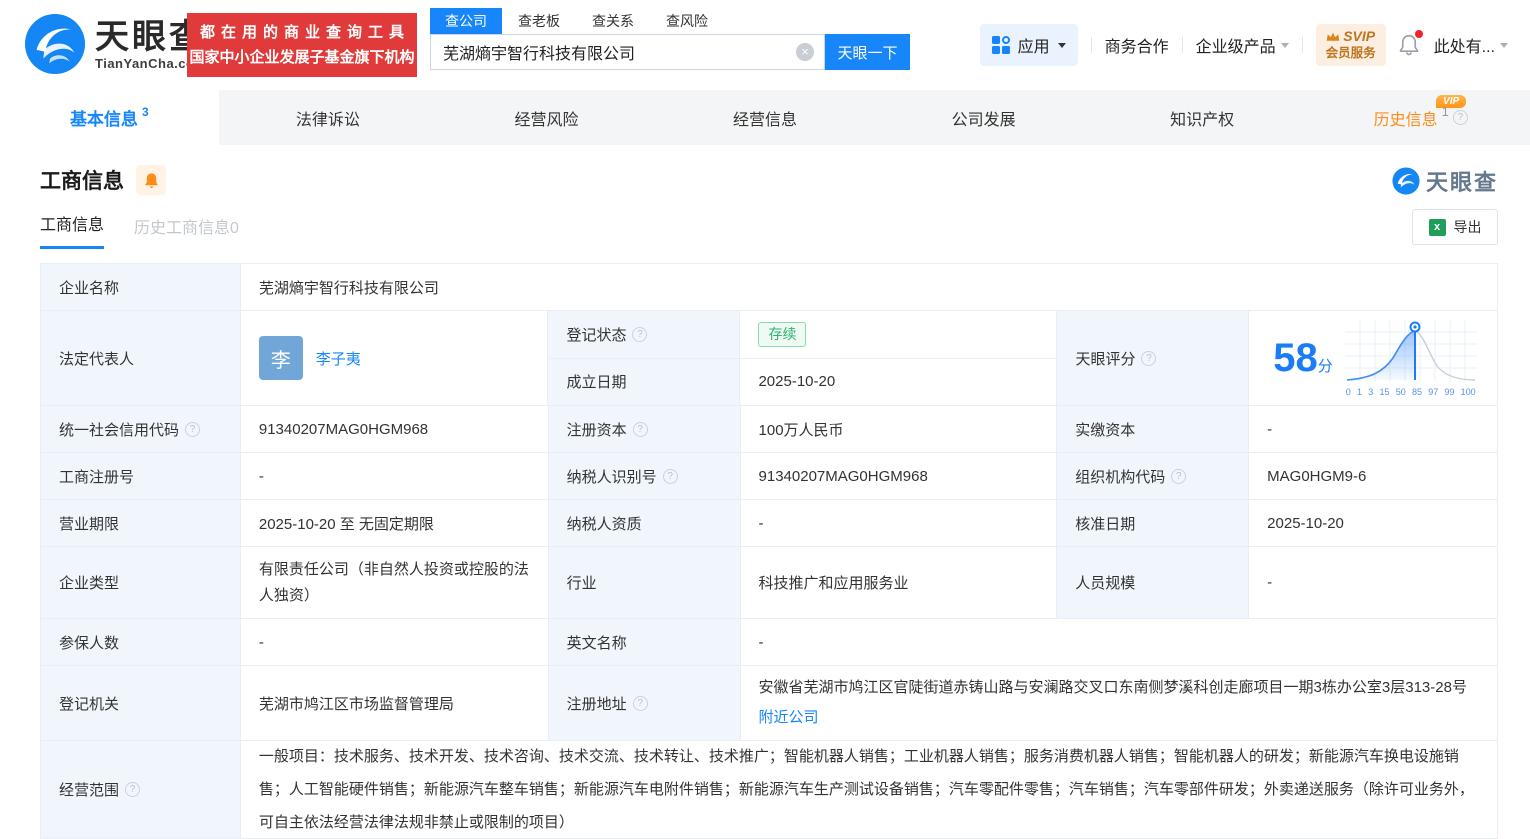  Describe the element at coordinates (613, 21) in the screenshot. I see `search-tab-relation: 查关系` at that location.